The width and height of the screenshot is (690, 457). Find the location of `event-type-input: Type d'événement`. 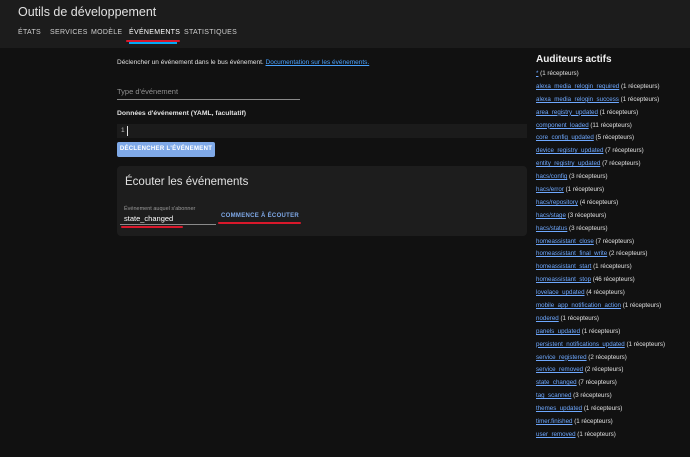

event-type-input: Type d'événement is located at coordinates (208, 93).